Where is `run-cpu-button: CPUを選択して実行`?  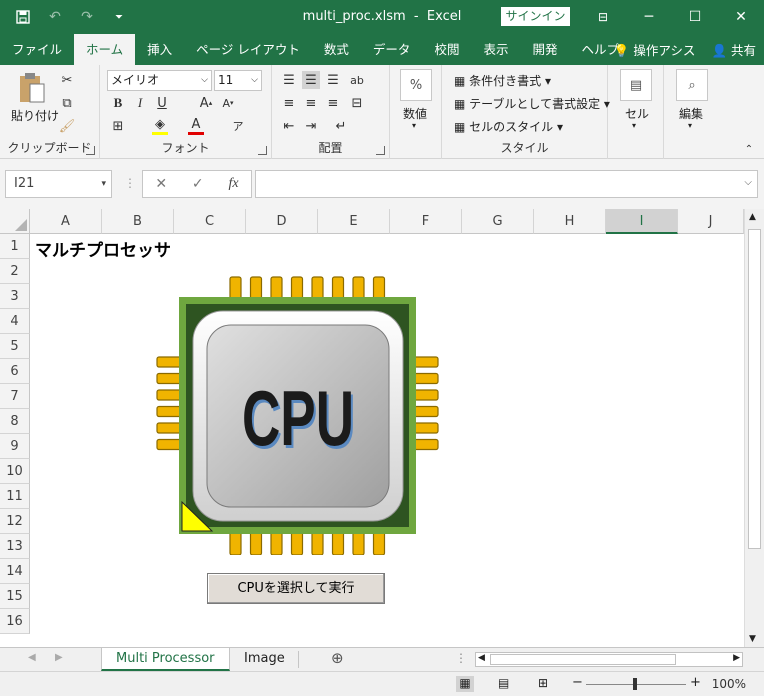 run-cpu-button: CPUを選択して実行 is located at coordinates (296, 588).